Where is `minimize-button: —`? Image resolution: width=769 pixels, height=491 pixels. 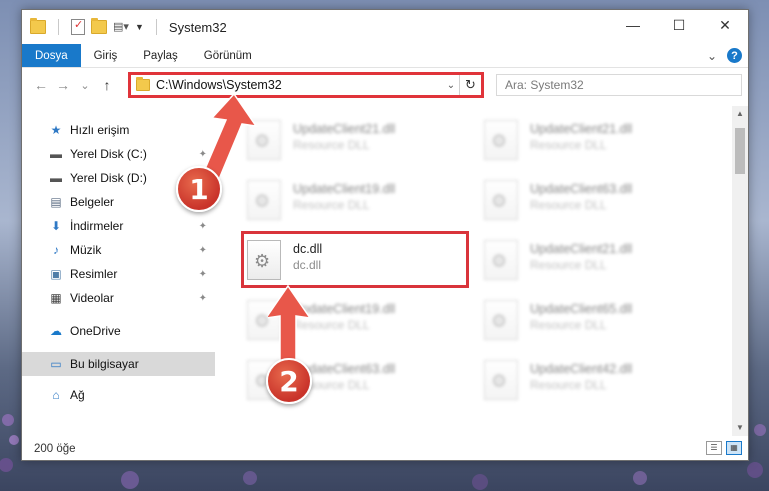 minimize-button: — is located at coordinates (633, 25).